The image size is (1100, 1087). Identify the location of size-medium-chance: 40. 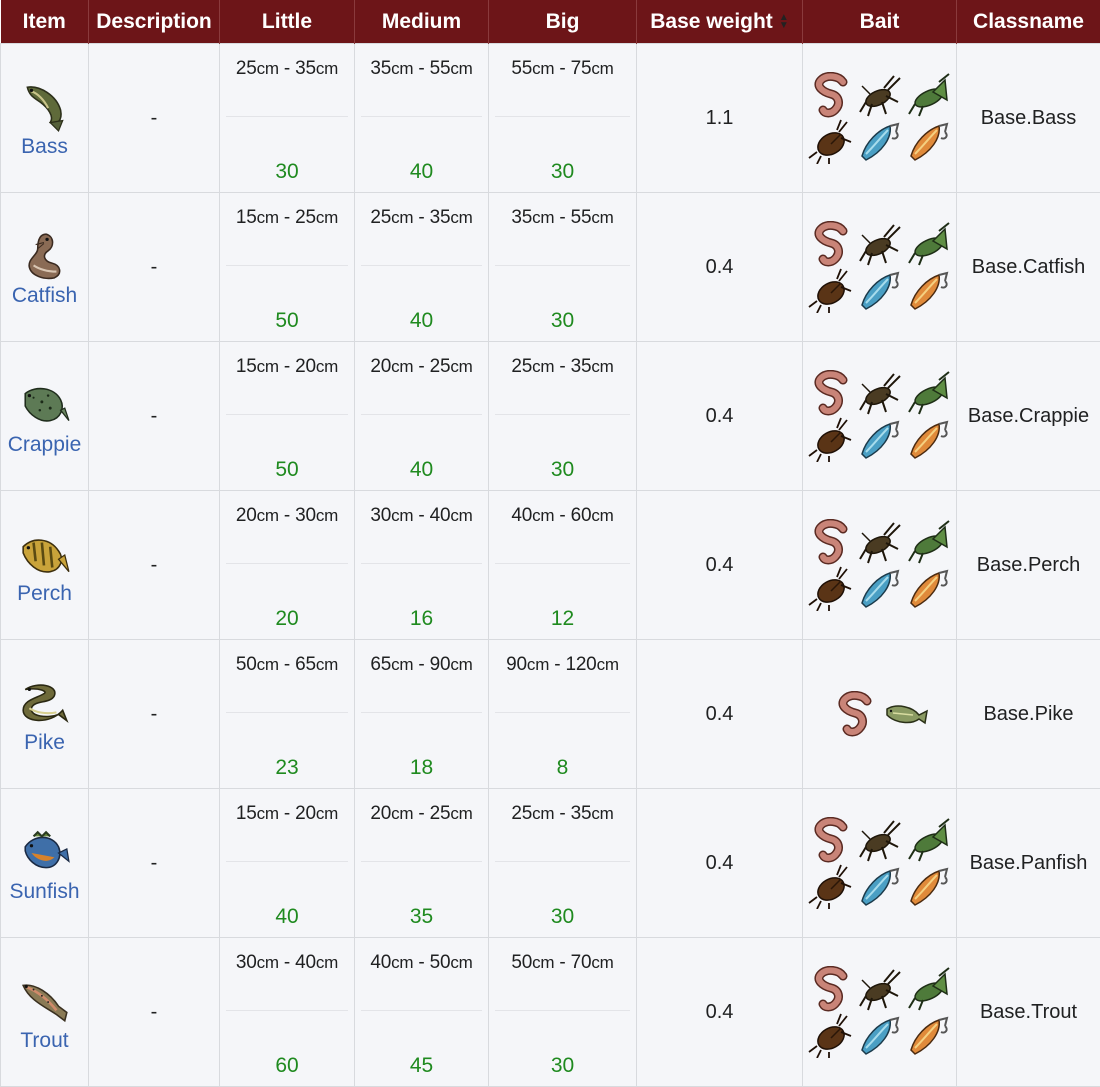
(421, 172).